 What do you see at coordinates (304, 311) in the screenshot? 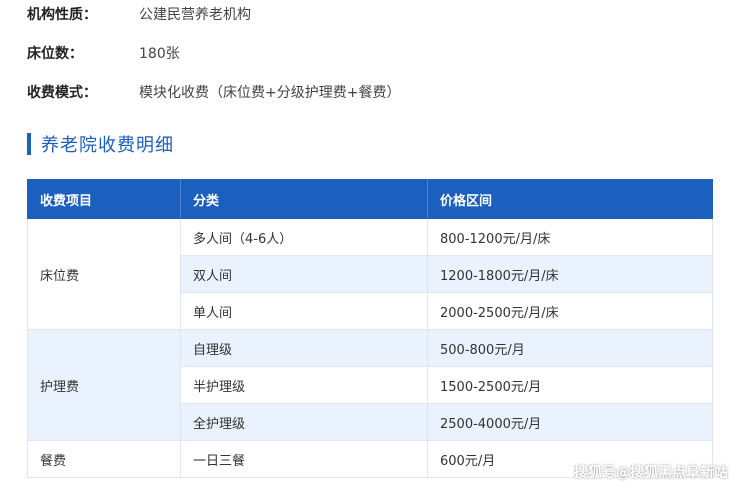
I see `category-cell: 单人间` at bounding box center [304, 311].